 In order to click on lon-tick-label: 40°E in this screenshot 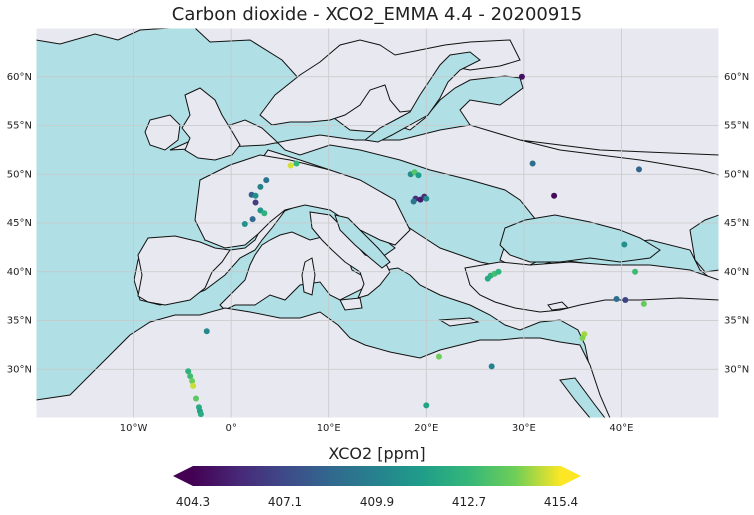, I will do `click(621, 428)`.